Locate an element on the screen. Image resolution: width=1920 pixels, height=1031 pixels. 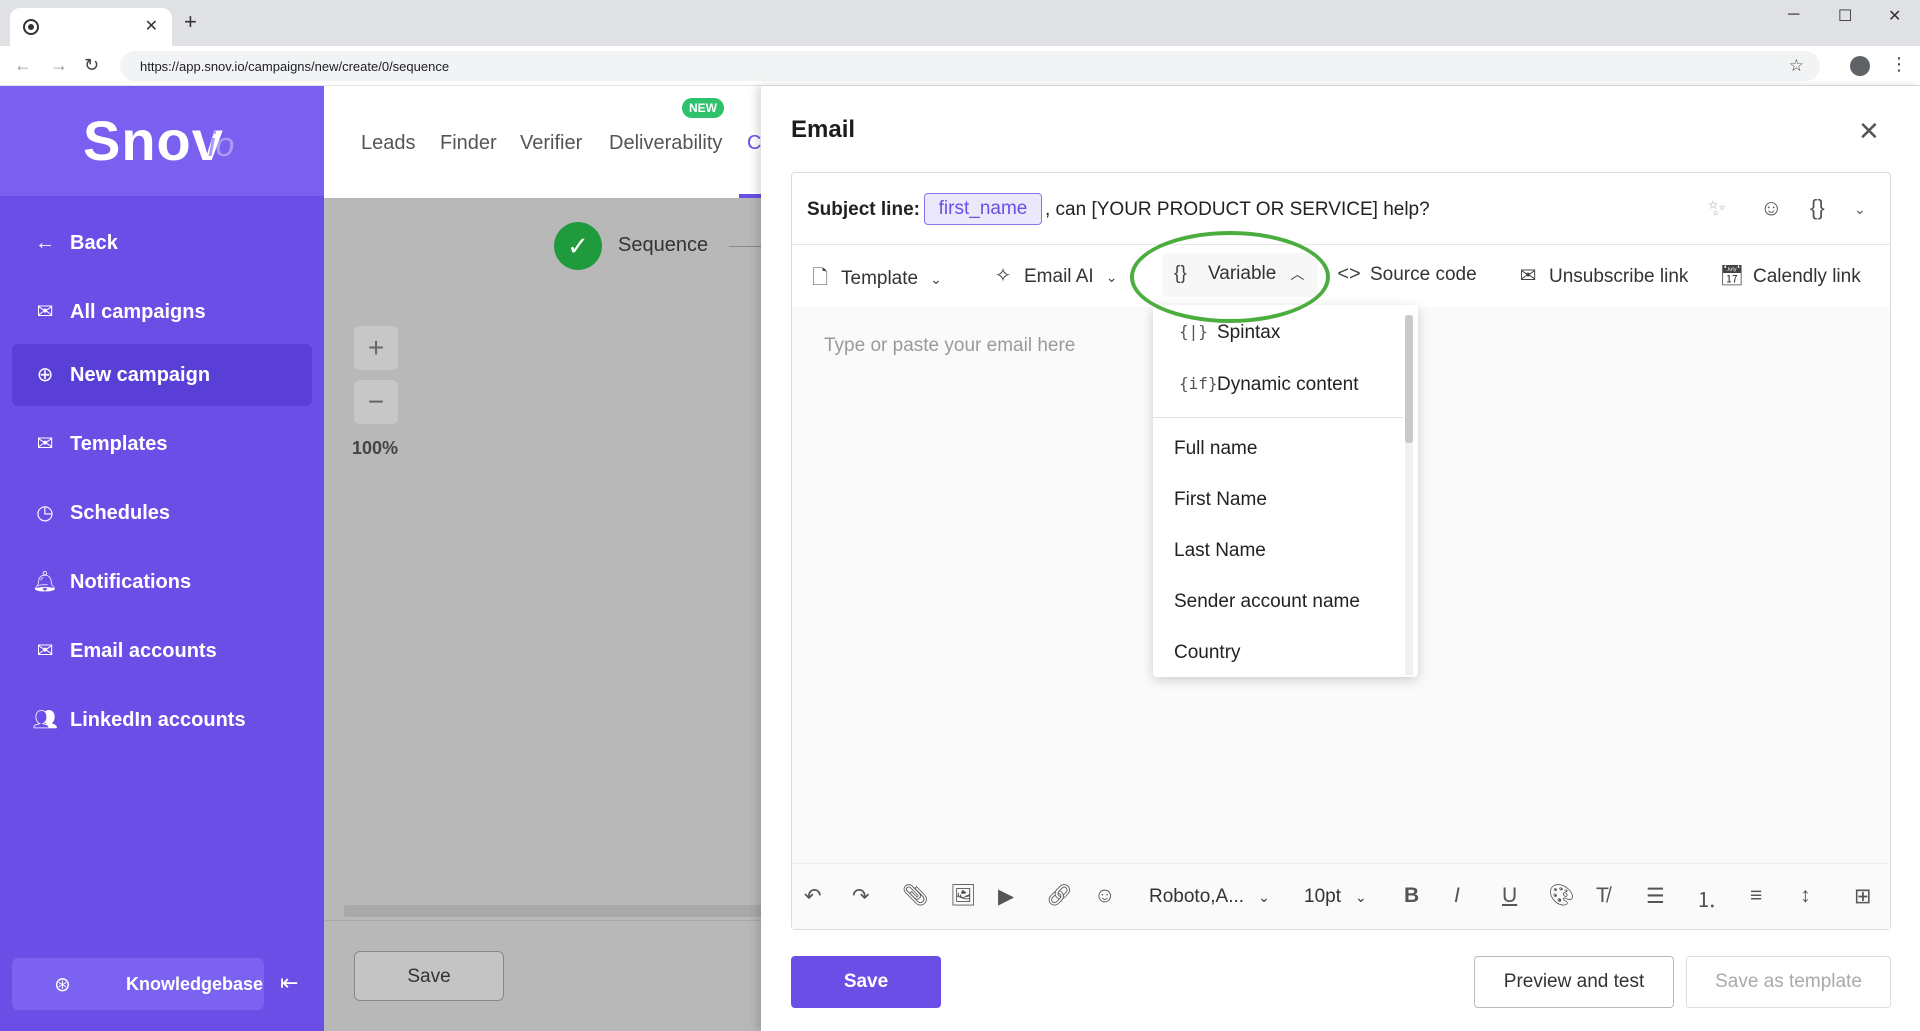
menu-item-country: Country is located at coordinates (1278, 652).